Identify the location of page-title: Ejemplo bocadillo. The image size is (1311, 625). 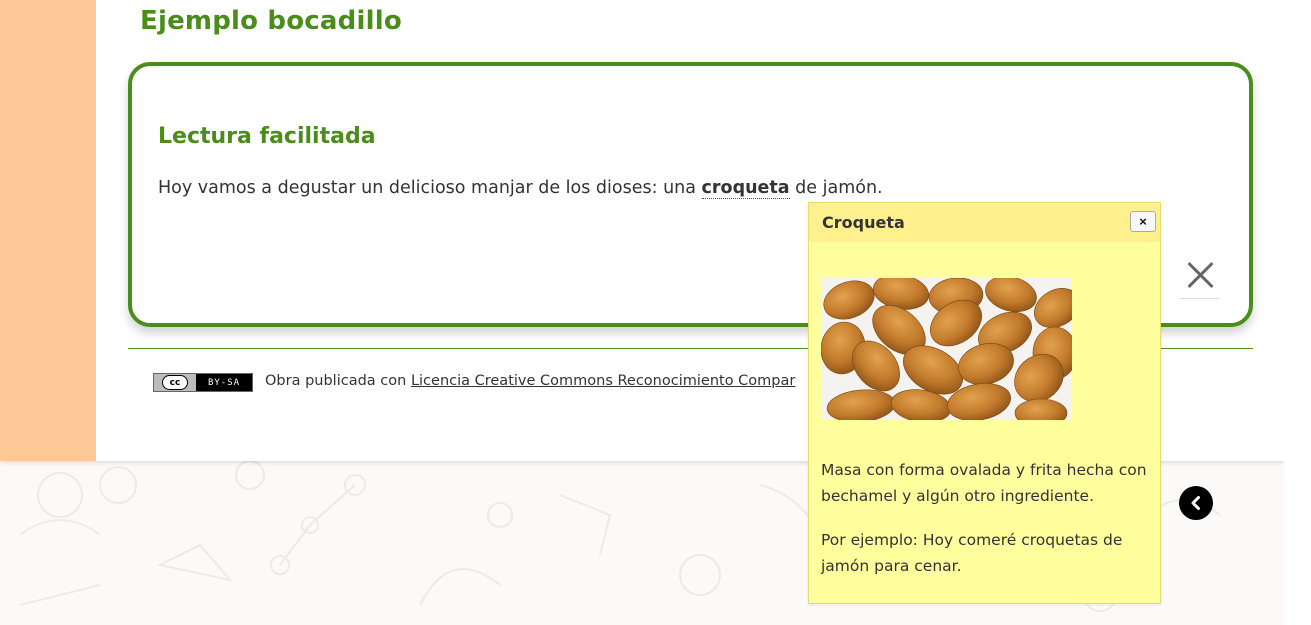
(271, 21).